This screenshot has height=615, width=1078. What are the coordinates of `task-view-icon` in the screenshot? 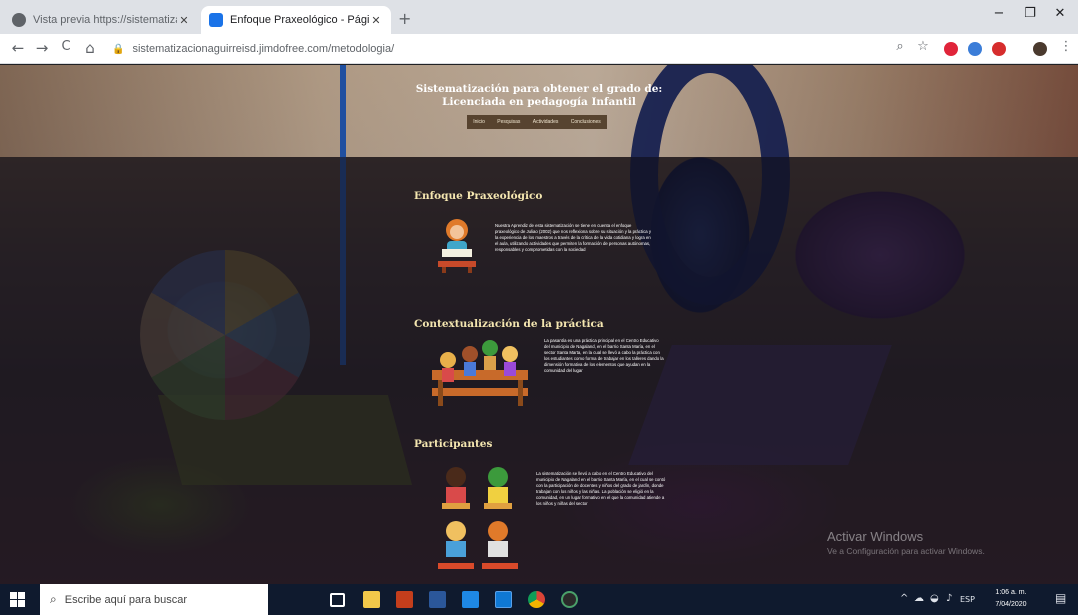 It's located at (337, 600).